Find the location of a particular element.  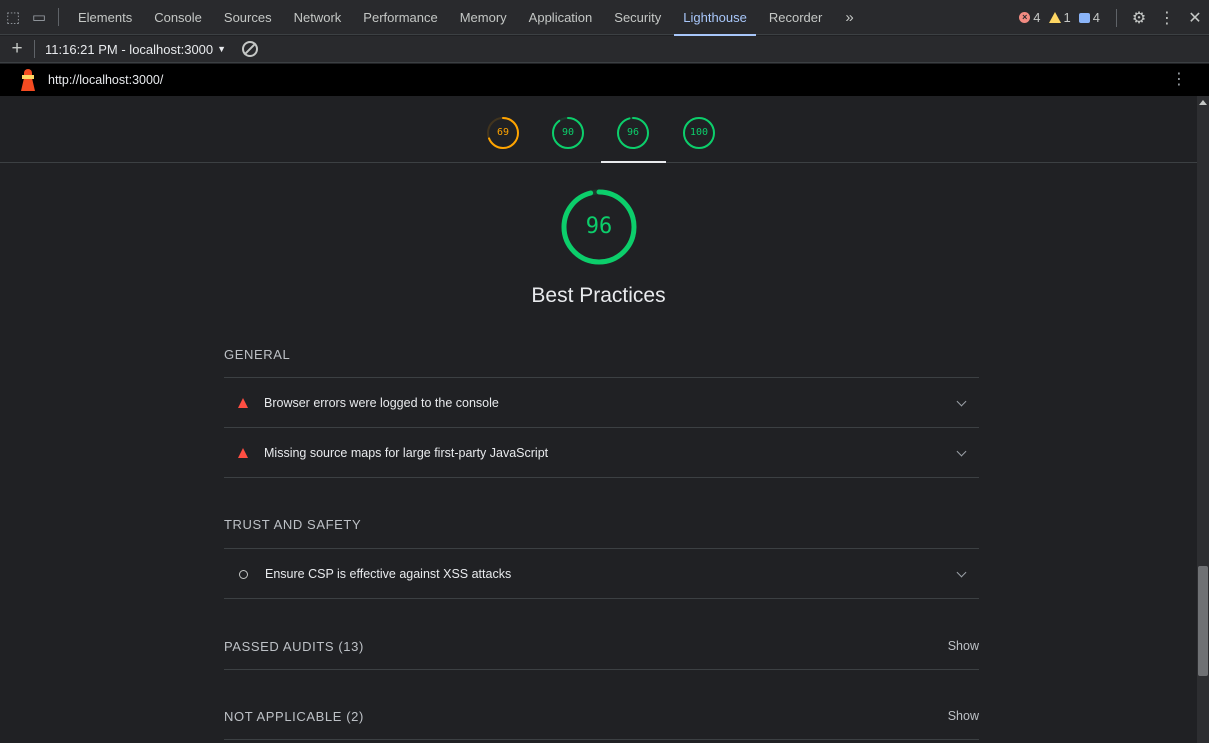

close-icon: ✕ is located at coordinates (1195, 17).